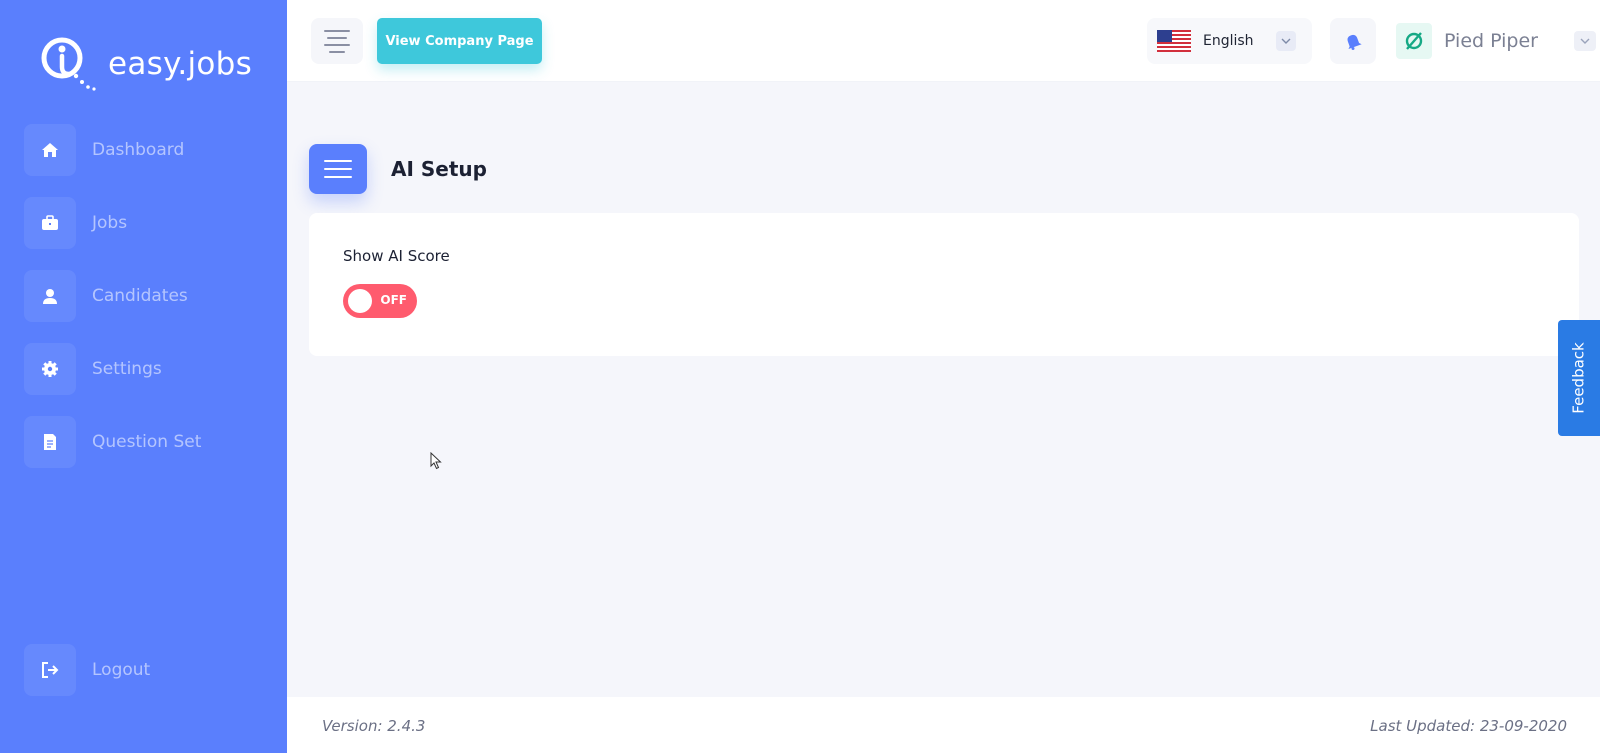  I want to click on feedback-label: Feedback, so click(1579, 378).